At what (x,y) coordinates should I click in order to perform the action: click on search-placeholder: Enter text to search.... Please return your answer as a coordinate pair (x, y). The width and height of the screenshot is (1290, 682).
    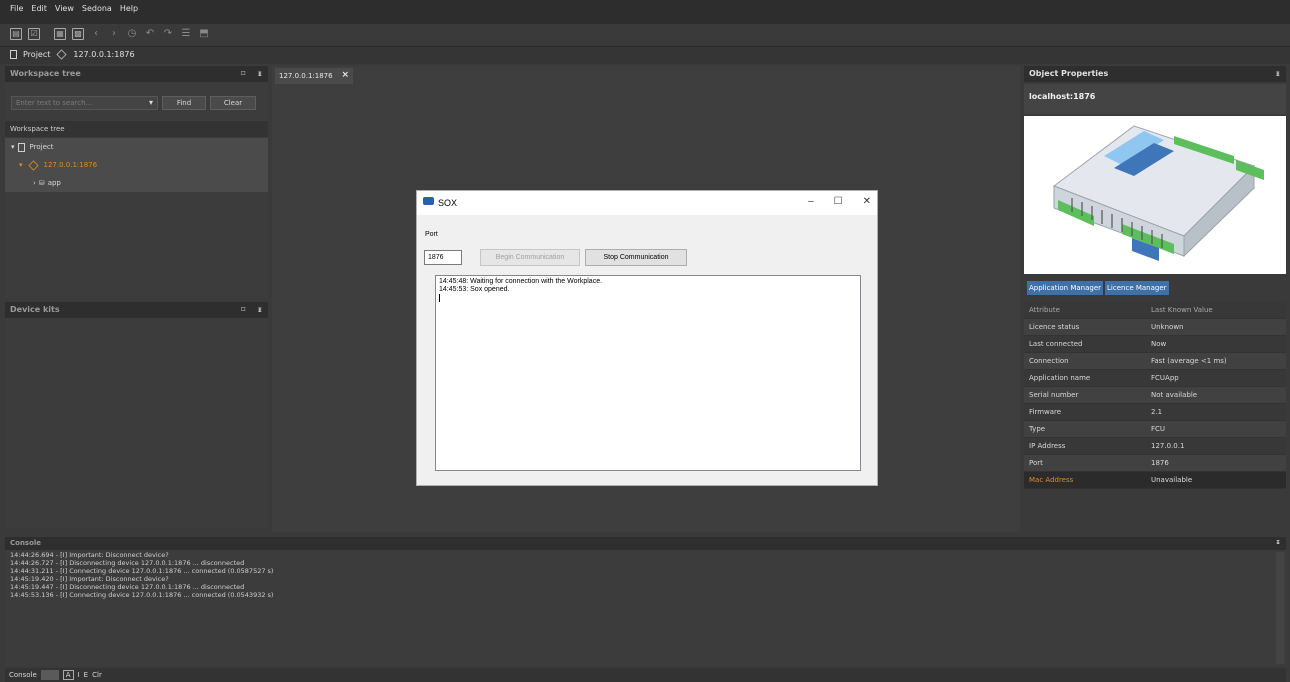
    Looking at the image, I should click on (54, 103).